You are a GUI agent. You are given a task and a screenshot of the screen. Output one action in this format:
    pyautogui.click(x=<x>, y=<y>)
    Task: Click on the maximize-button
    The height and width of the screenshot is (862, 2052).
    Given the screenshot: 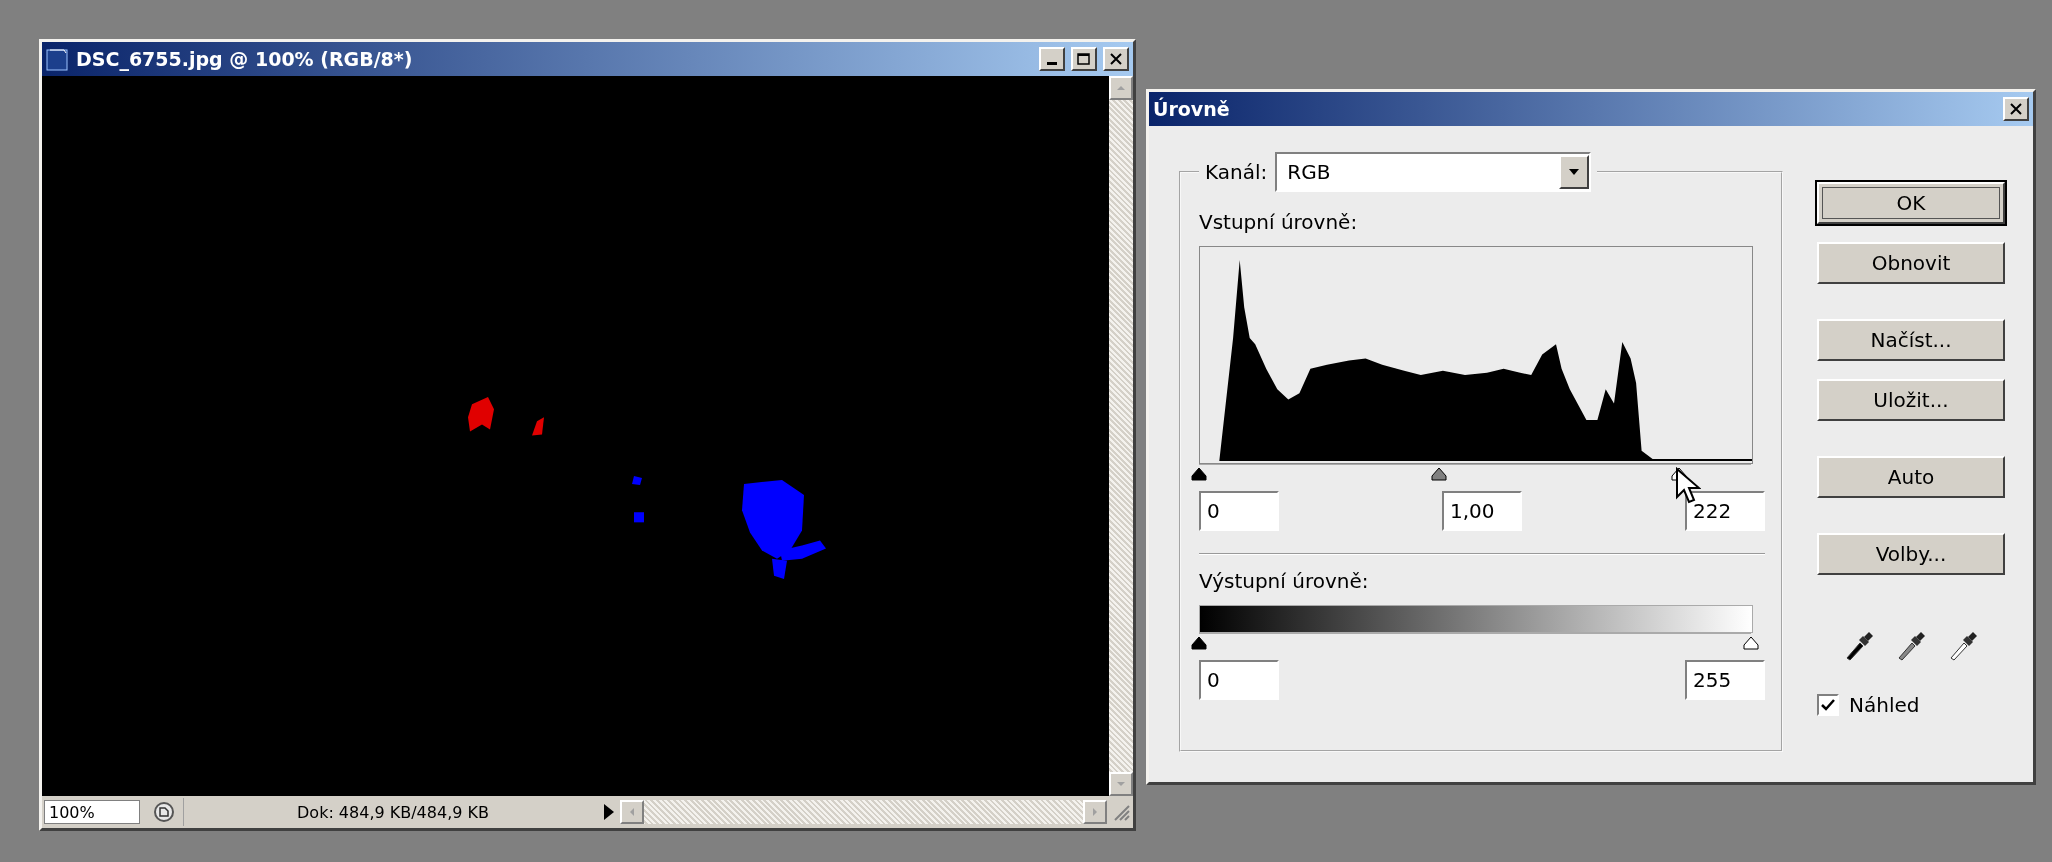 What is the action you would take?
    pyautogui.click(x=1084, y=59)
    